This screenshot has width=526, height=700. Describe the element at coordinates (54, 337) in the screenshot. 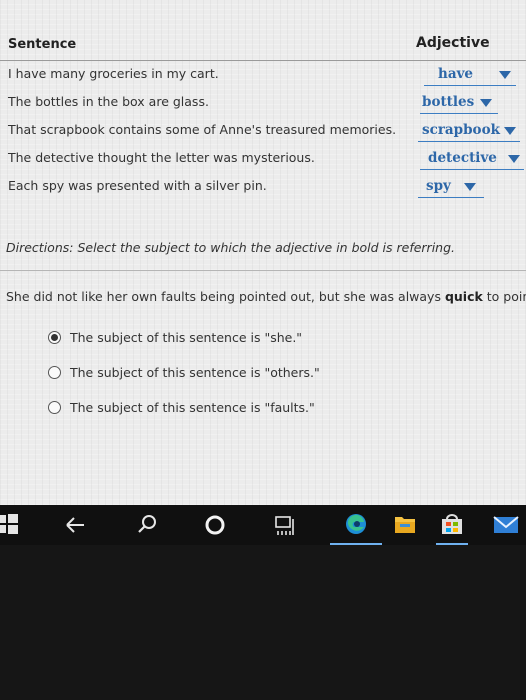

I see `radio-button-selected` at that location.